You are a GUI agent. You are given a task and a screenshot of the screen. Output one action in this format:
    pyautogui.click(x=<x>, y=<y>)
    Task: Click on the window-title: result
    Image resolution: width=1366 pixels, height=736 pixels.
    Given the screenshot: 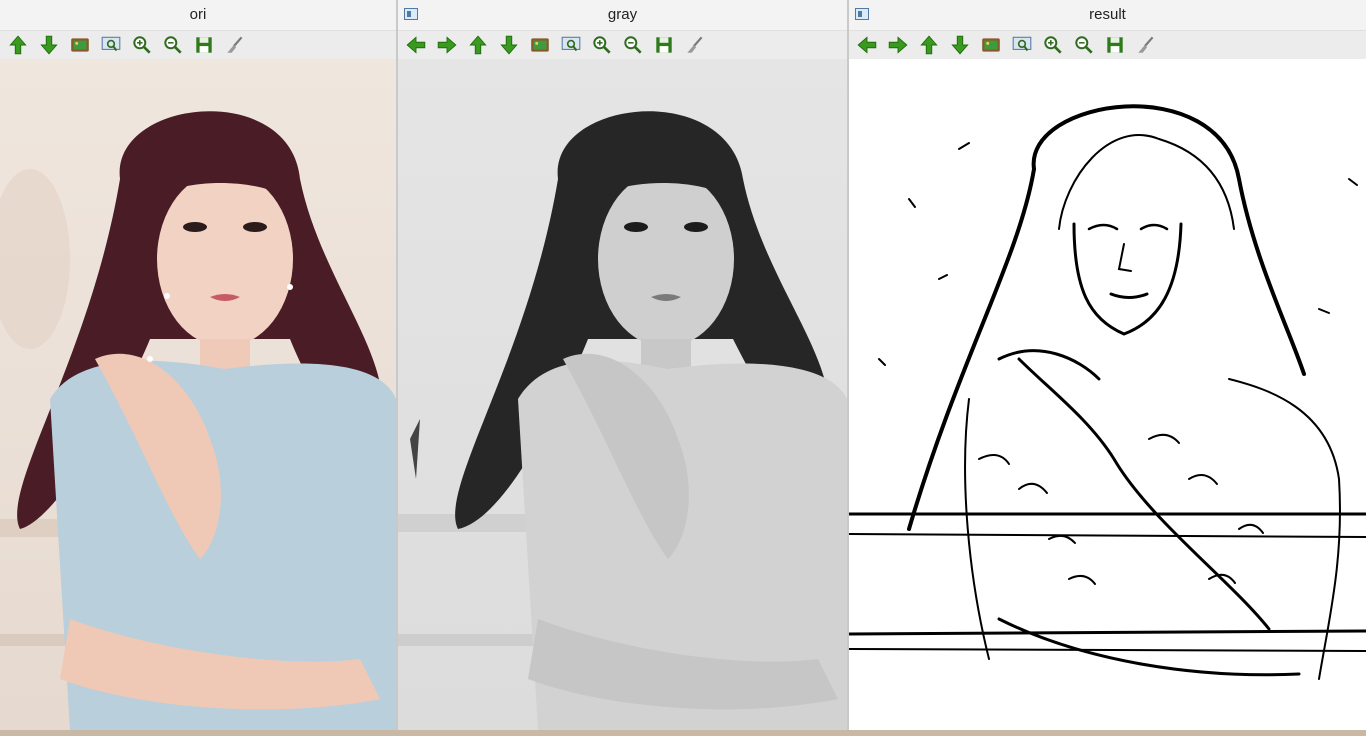 What is the action you would take?
    pyautogui.click(x=1107, y=14)
    